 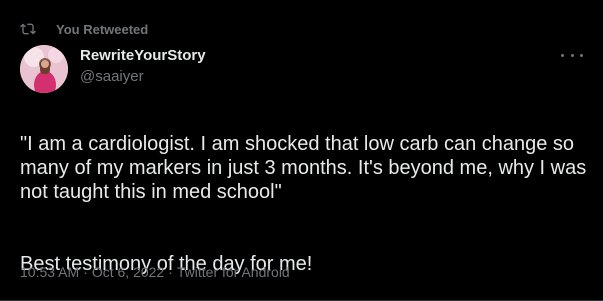 I want to click on author-display-name: RewriteYourStory, so click(x=143, y=56).